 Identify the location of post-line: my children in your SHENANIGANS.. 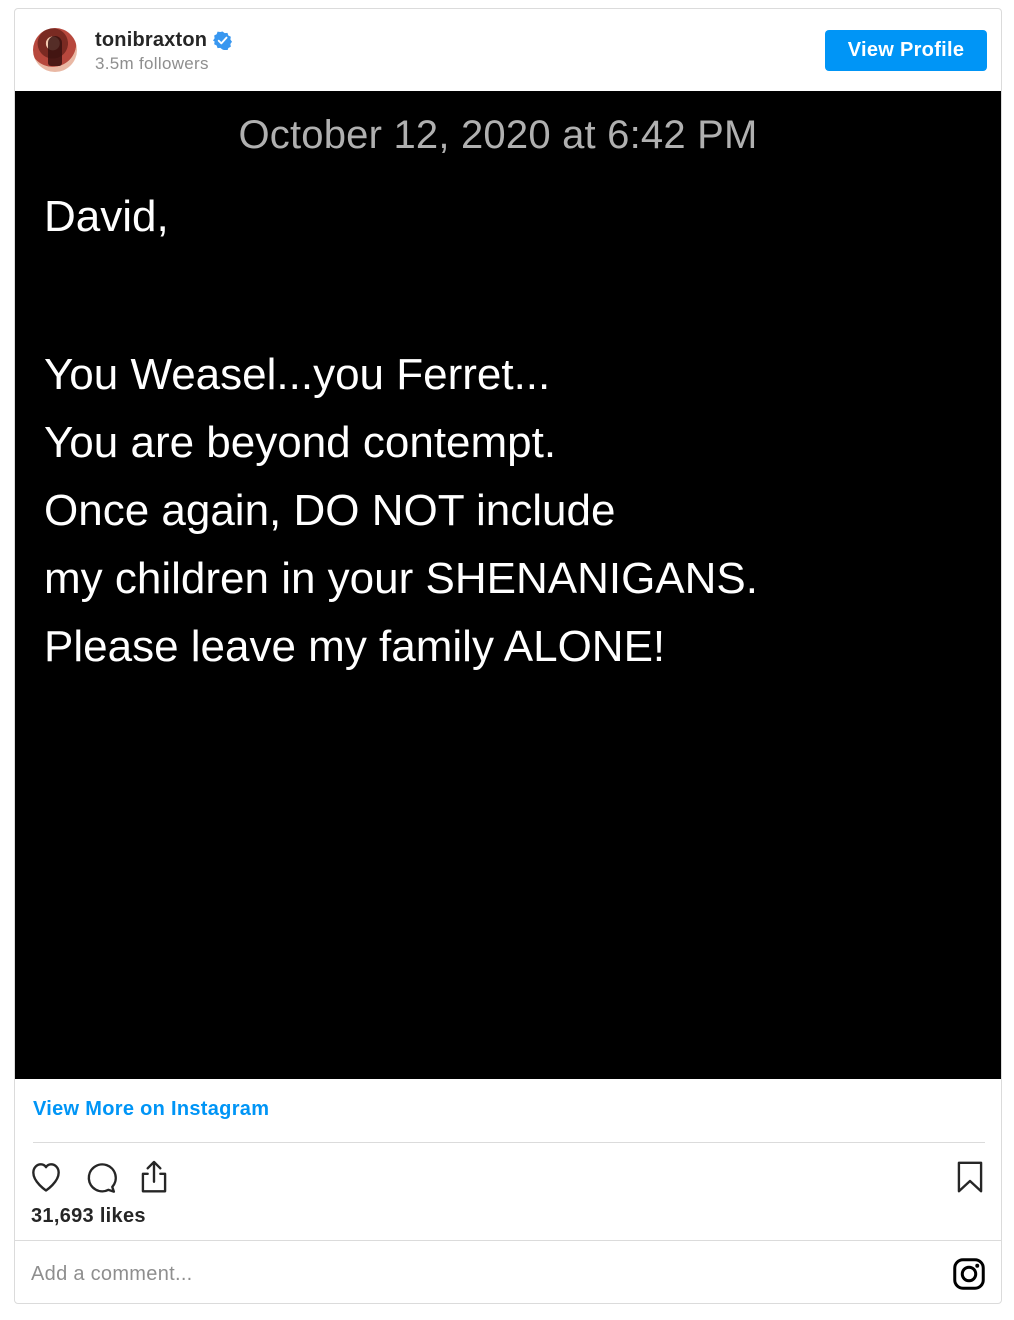
(401, 578).